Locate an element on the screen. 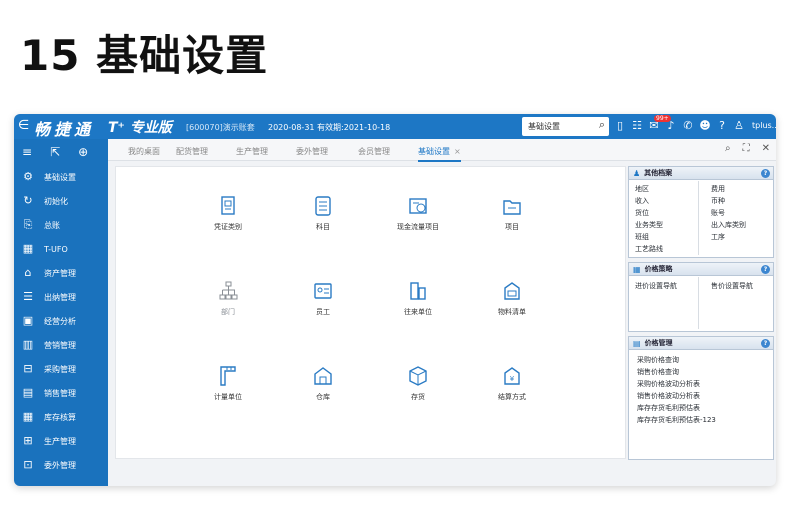 The image size is (790, 514). price-report-link: 销售价格波动分析表 is located at coordinates (668, 396).